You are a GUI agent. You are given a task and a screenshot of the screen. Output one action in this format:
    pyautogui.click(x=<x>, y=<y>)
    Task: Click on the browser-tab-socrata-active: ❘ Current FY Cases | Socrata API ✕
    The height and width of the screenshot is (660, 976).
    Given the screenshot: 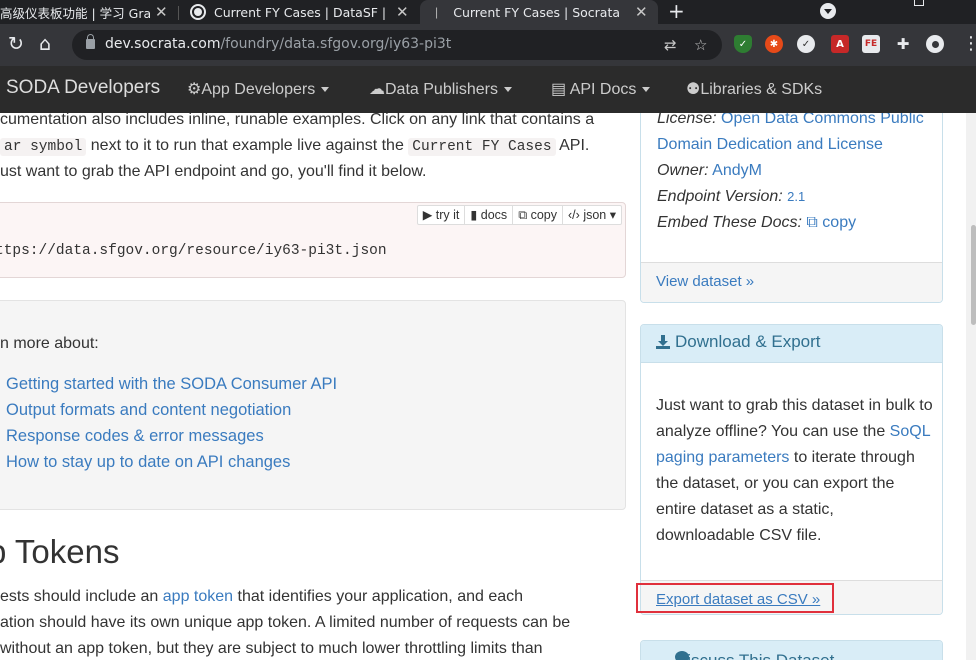 What is the action you would take?
    pyautogui.click(x=539, y=12)
    